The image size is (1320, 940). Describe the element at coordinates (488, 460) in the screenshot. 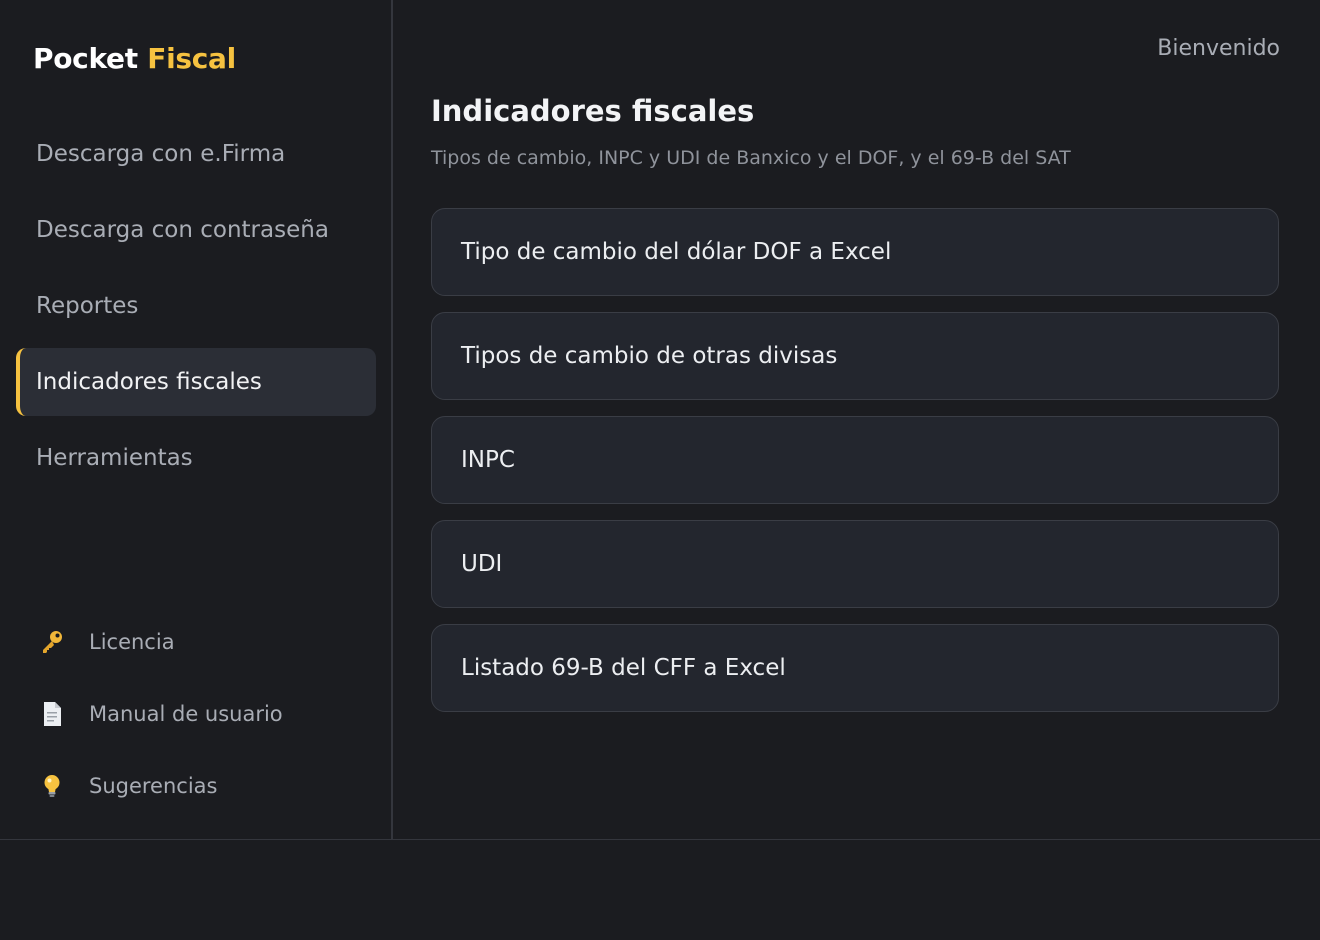

I see `card-label: INPC` at that location.